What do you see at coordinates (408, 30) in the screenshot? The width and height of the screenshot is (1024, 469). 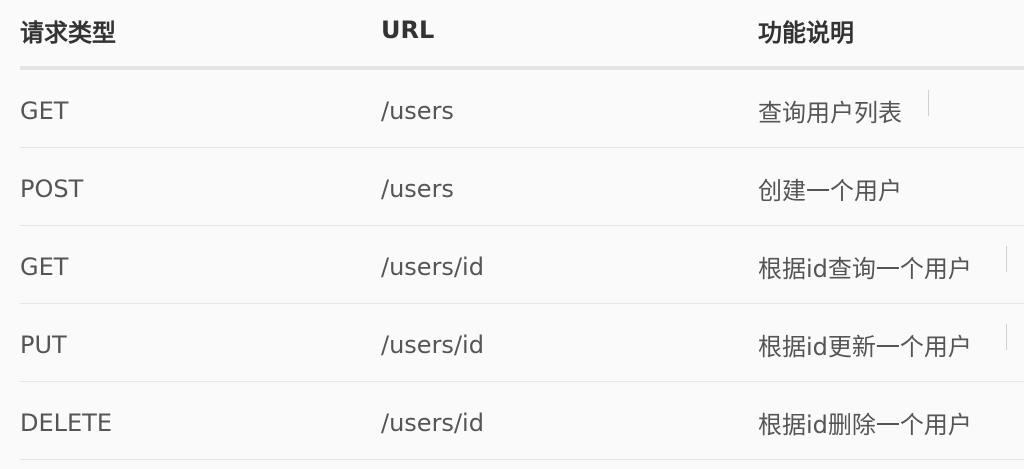 I see `header-url: URL` at bounding box center [408, 30].